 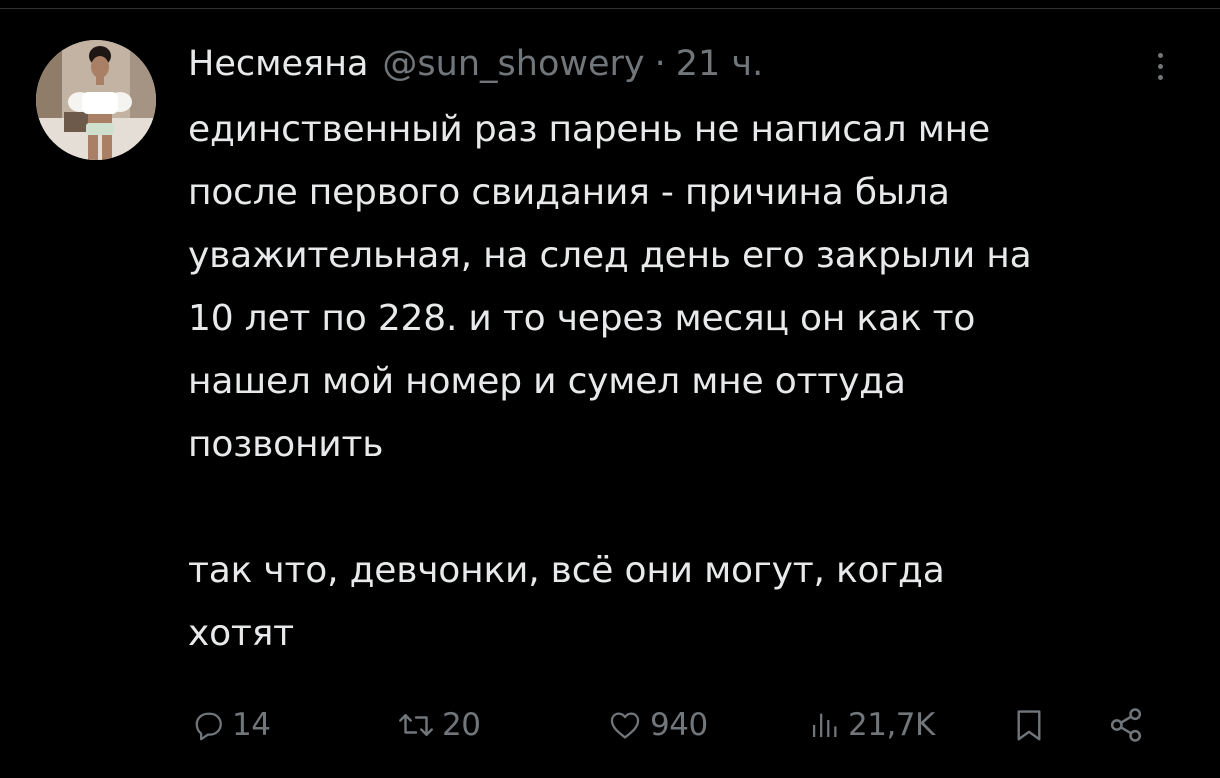 I want to click on views-icon, so click(x=824, y=725).